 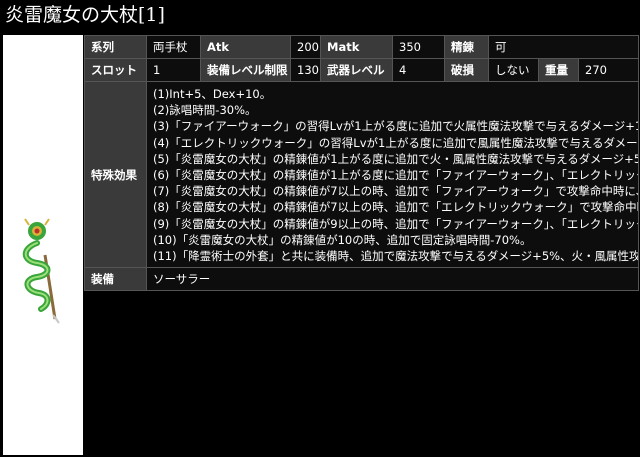 What do you see at coordinates (245, 47) in the screenshot?
I see `atk-label: Atk` at bounding box center [245, 47].